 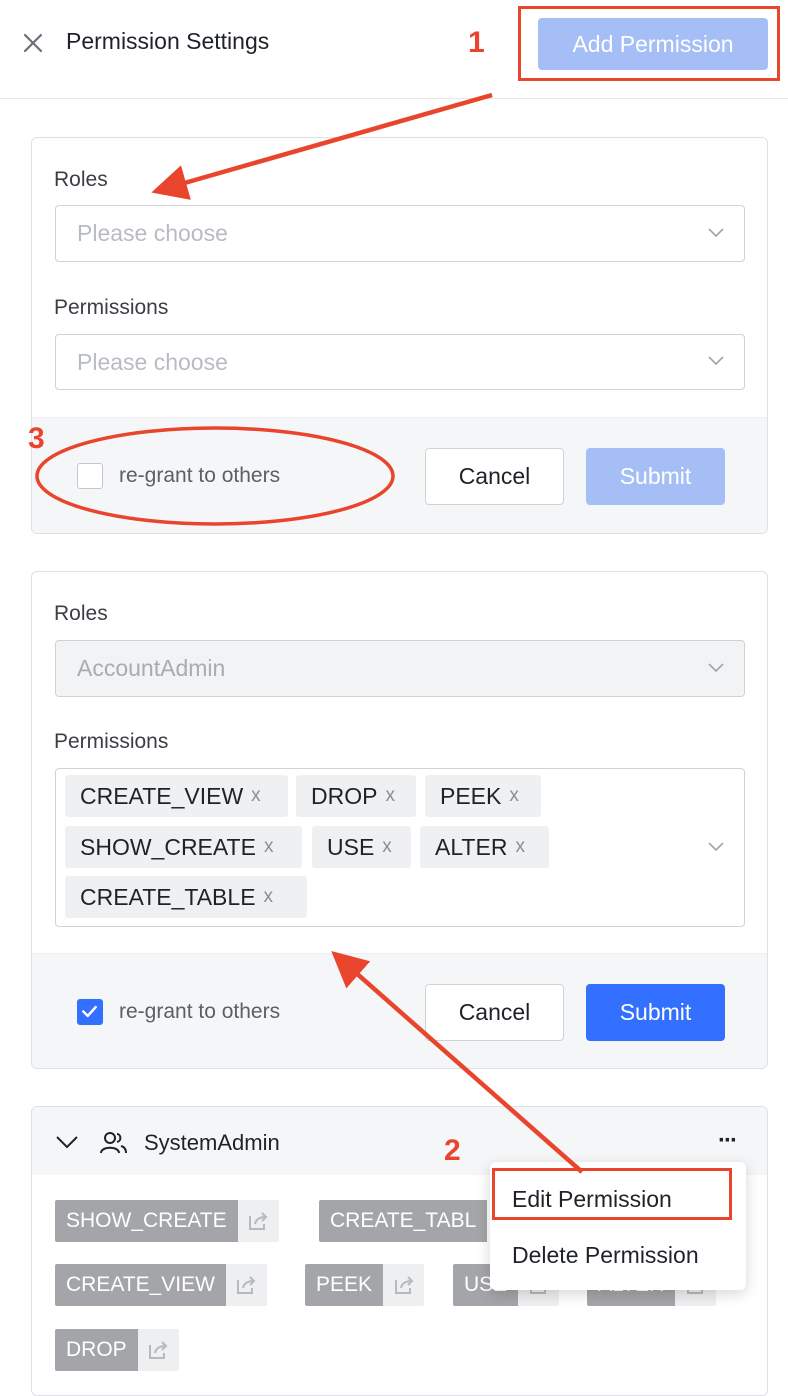 What do you see at coordinates (728, 1141) in the screenshot?
I see `more-icon: ···` at bounding box center [728, 1141].